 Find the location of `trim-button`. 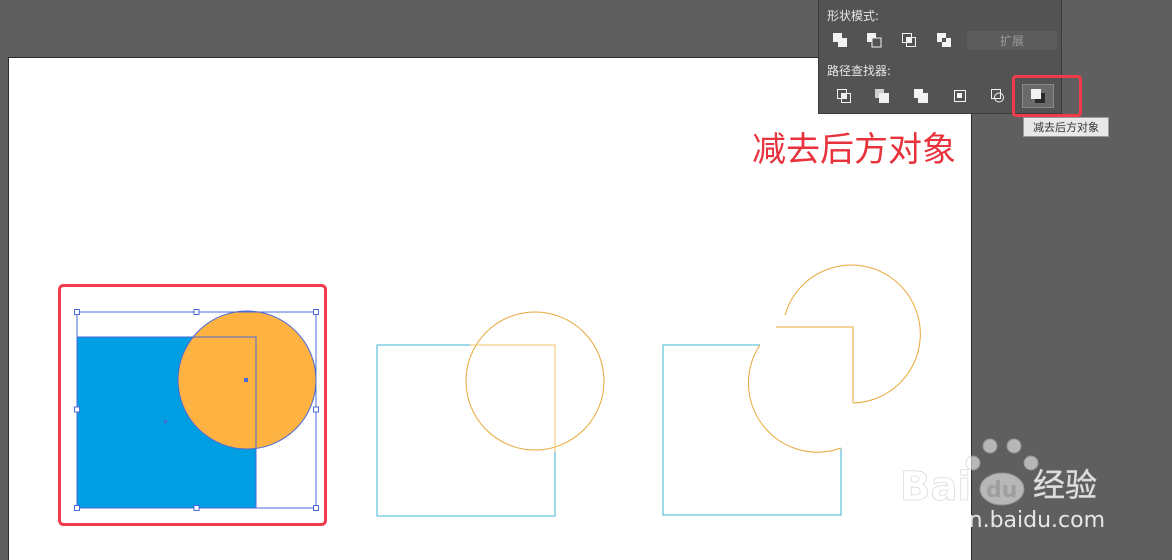

trim-button is located at coordinates (882, 96).